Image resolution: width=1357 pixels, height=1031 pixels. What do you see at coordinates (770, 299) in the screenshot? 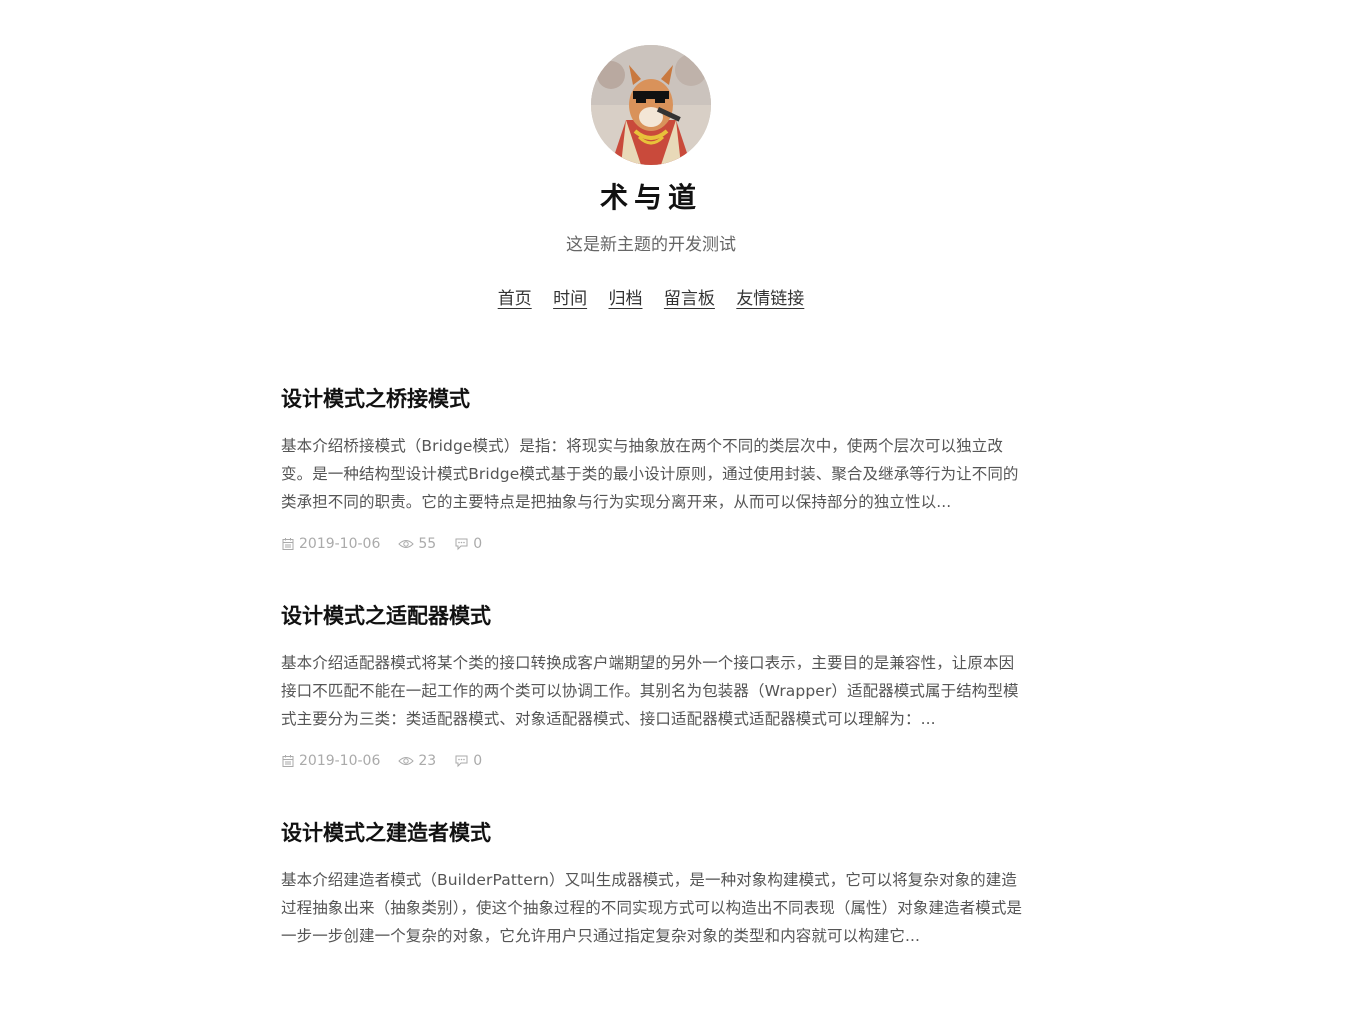
I see `nav-item-links: 友情链接` at bounding box center [770, 299].